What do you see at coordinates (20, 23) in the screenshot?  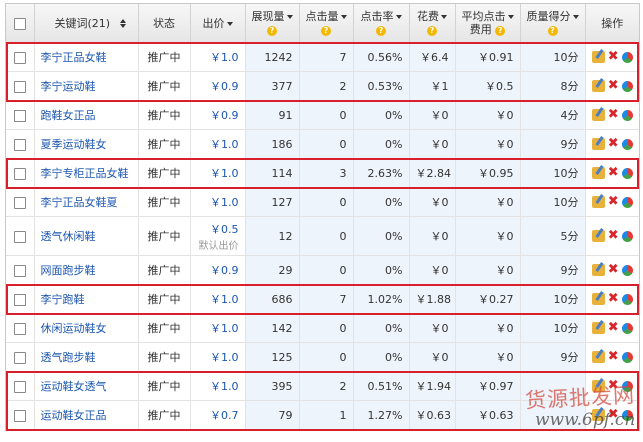 I see `select-all-header` at bounding box center [20, 23].